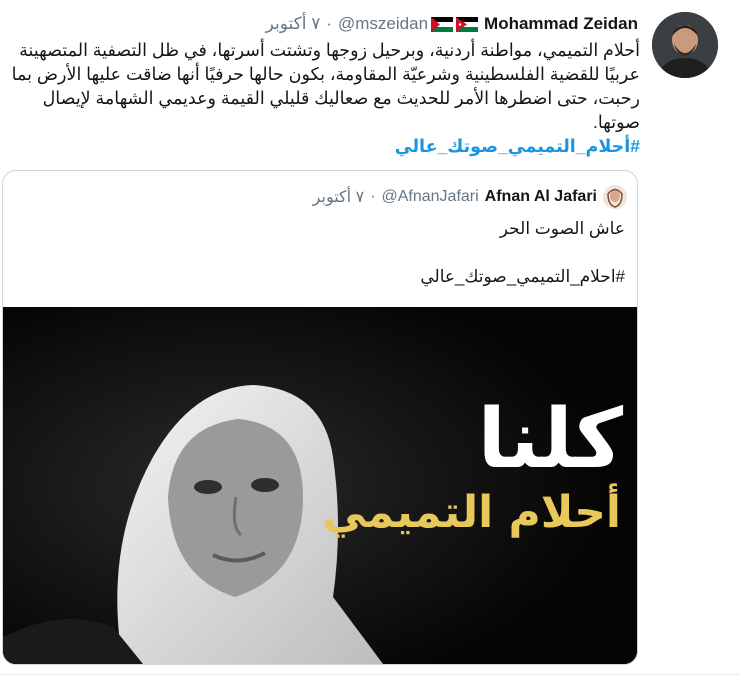 This screenshot has width=740, height=675. What do you see at coordinates (383, 24) in the screenshot?
I see `author-handle: @mszeidan` at bounding box center [383, 24].